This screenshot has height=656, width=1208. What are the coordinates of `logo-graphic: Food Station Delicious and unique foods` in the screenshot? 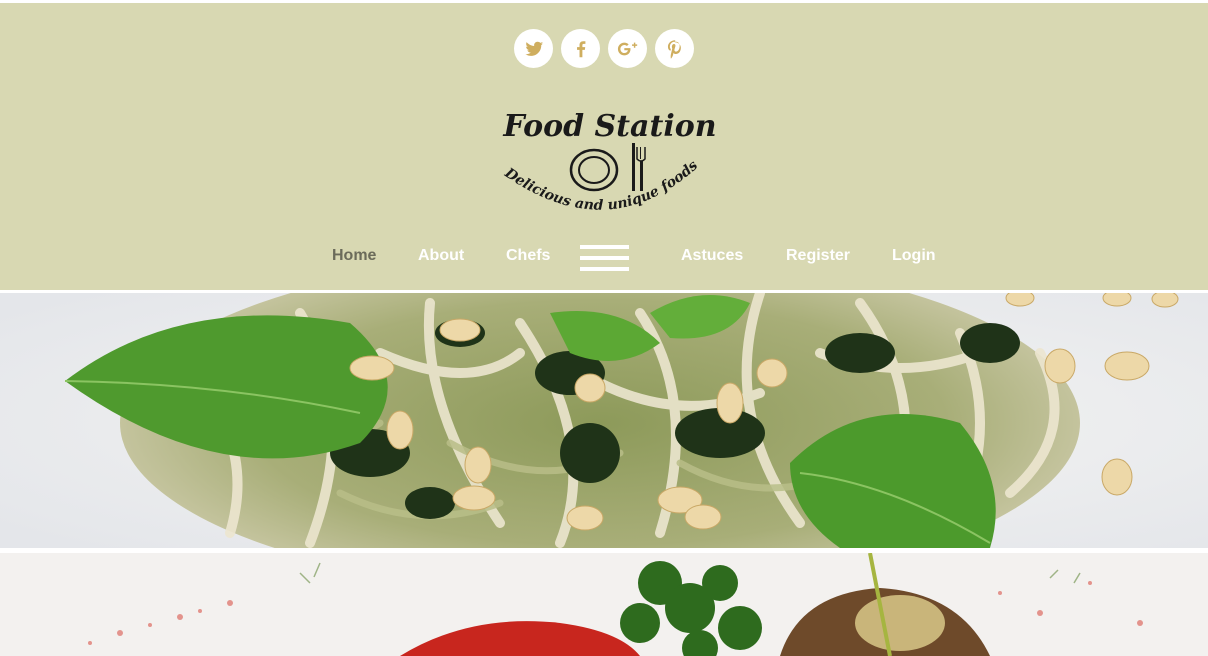 It's located at (609, 161).